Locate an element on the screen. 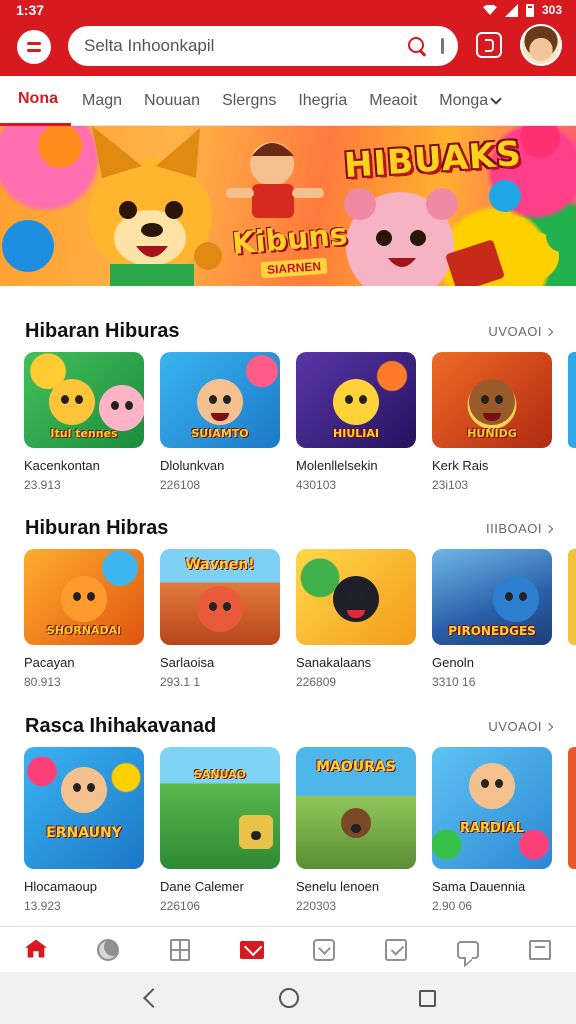 Image resolution: width=576 pixels, height=1024 pixels. game-card: PIRONEDGES Genoln 3310 16 is located at coordinates (492, 619).